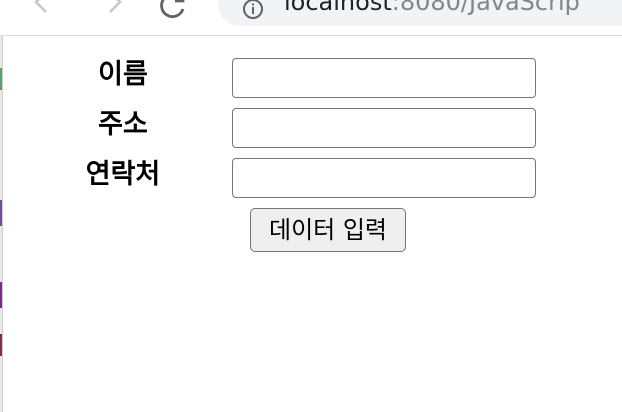 This screenshot has height=412, width=622. I want to click on submit-data-button: 데이터 입력, so click(328, 230).